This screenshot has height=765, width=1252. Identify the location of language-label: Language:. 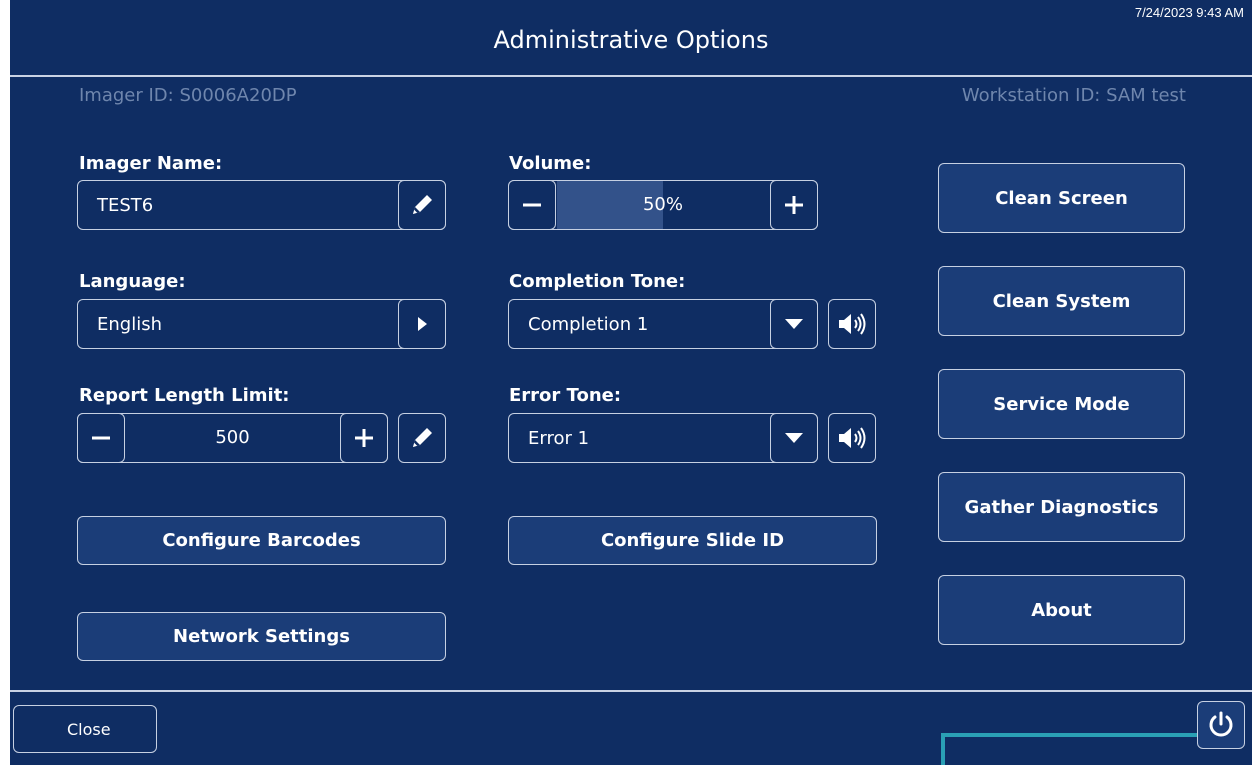
(132, 281).